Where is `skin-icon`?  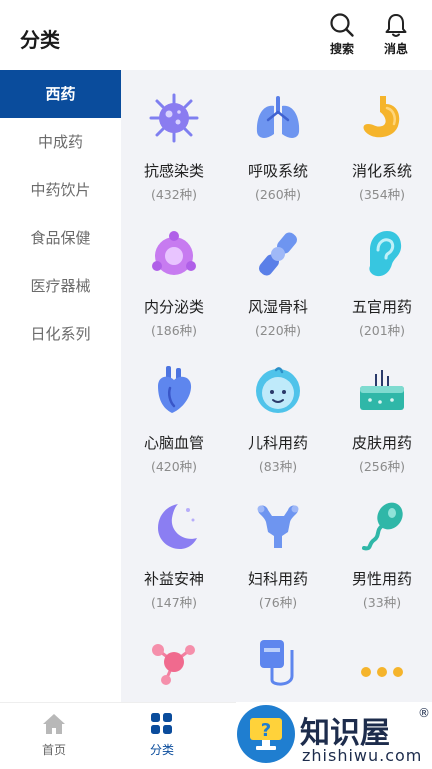 skin-icon is located at coordinates (382, 390).